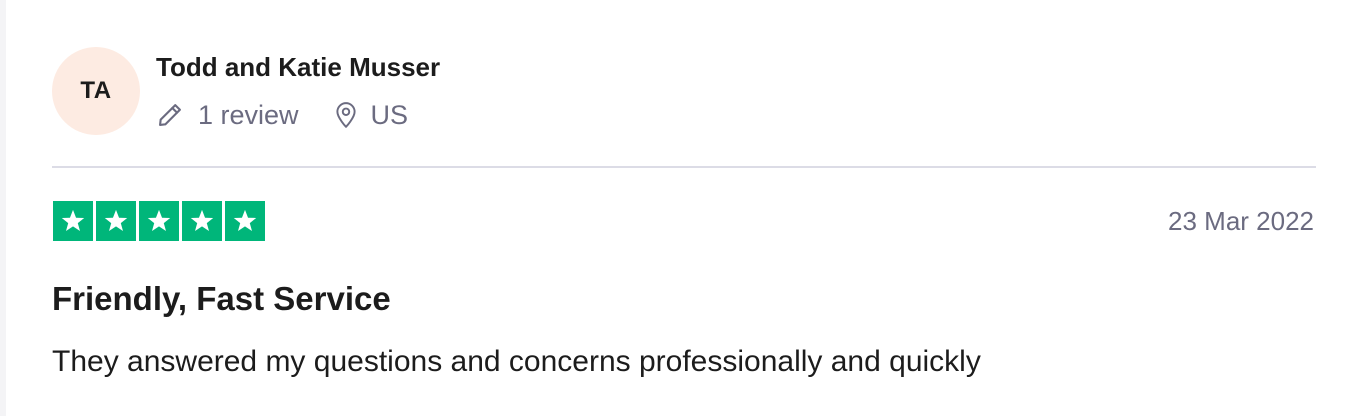  Describe the element at coordinates (684, 167) in the screenshot. I see `divider` at that location.